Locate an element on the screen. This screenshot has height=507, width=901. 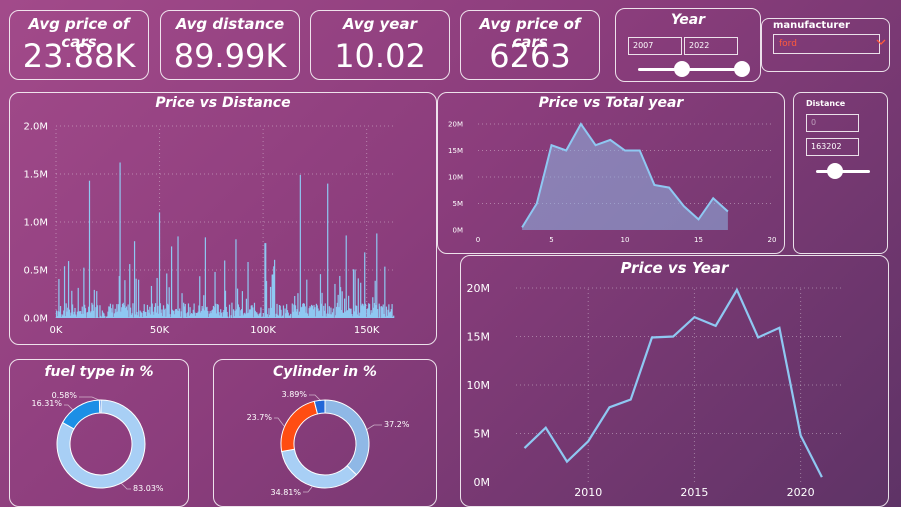
x-tick-label: 50K is located at coordinates (160, 330).